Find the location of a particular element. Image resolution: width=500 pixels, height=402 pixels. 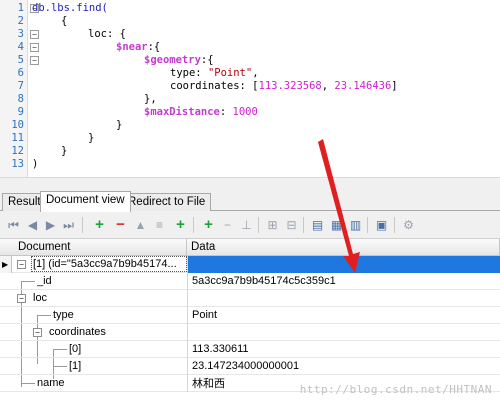

code-text: , is located at coordinates (328, 86).